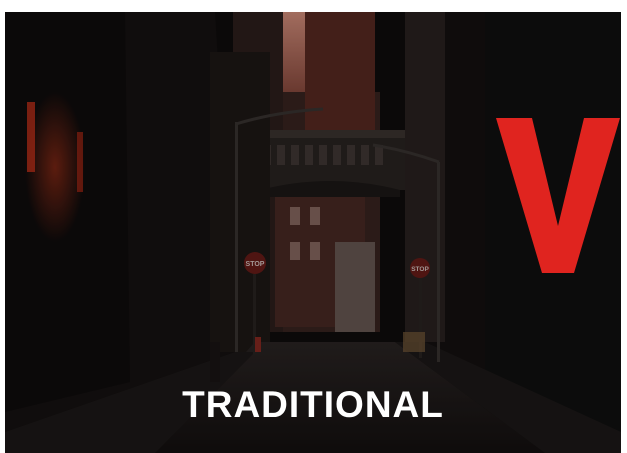  Describe the element at coordinates (558, 195) in the screenshot. I see `brand-v-logo` at that location.